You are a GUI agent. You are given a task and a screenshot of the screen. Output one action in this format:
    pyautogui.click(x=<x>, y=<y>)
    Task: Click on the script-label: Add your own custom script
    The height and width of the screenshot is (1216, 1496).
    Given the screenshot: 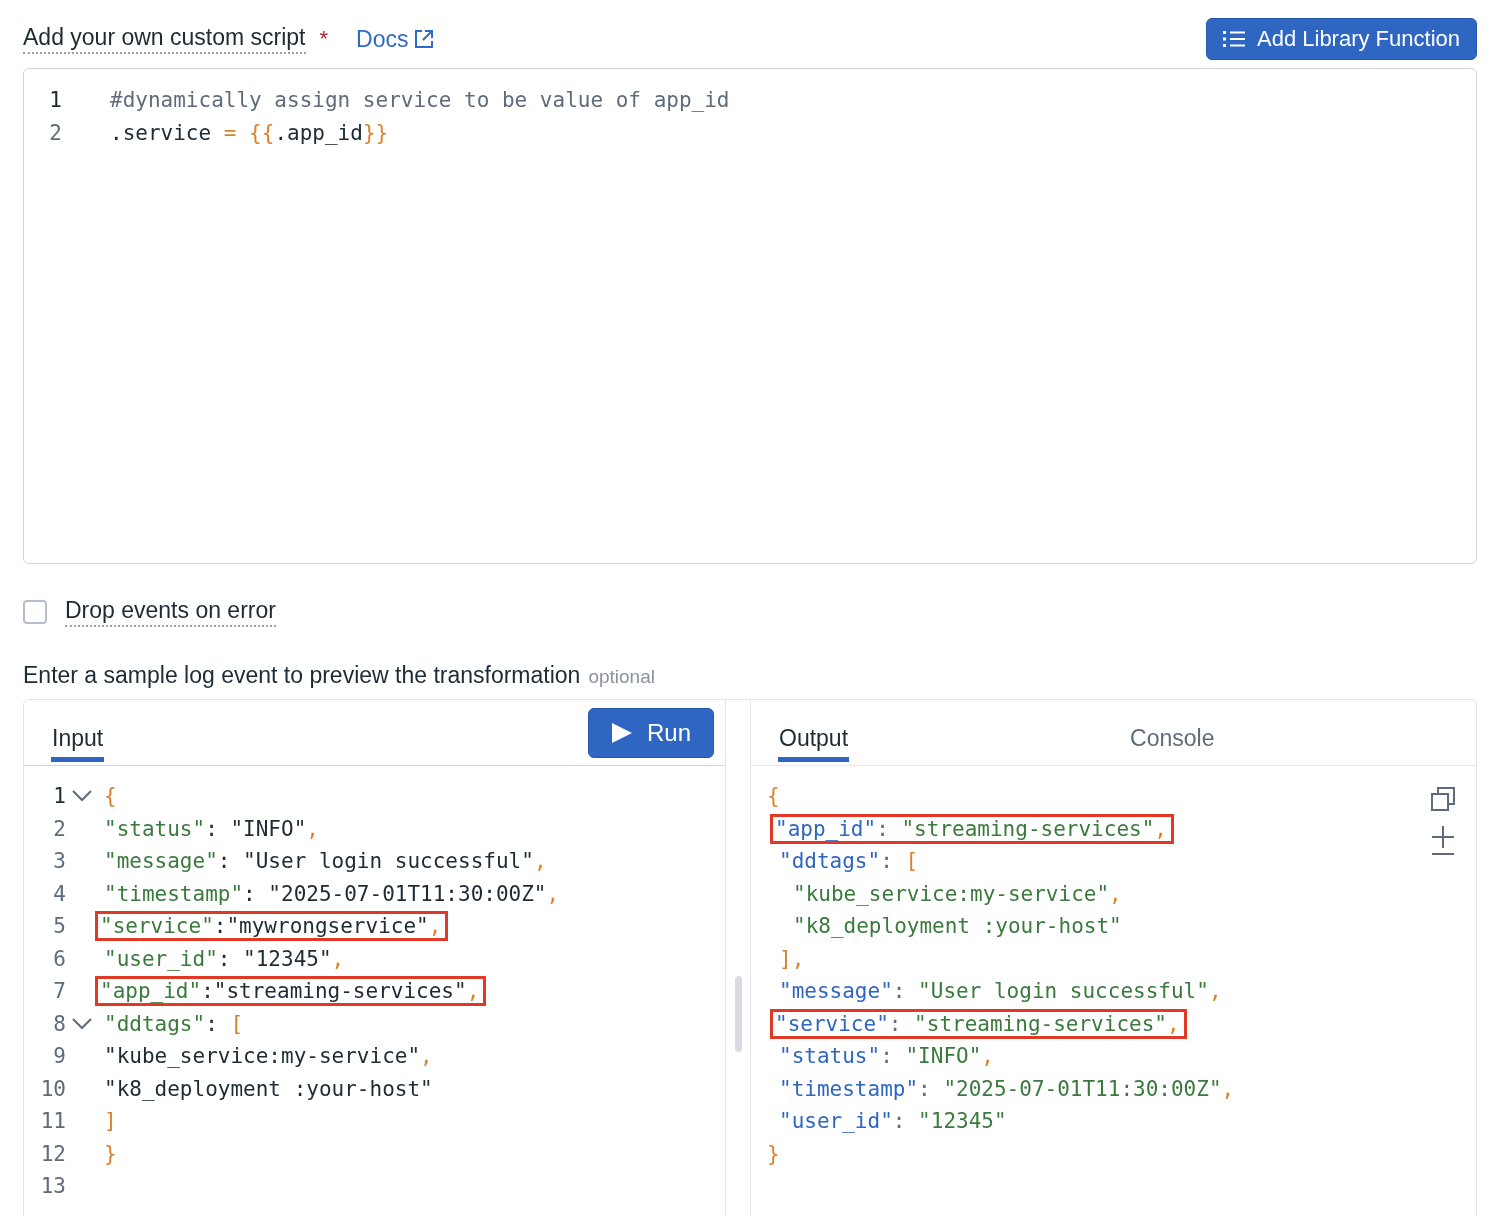 What is the action you would take?
    pyautogui.click(x=164, y=39)
    